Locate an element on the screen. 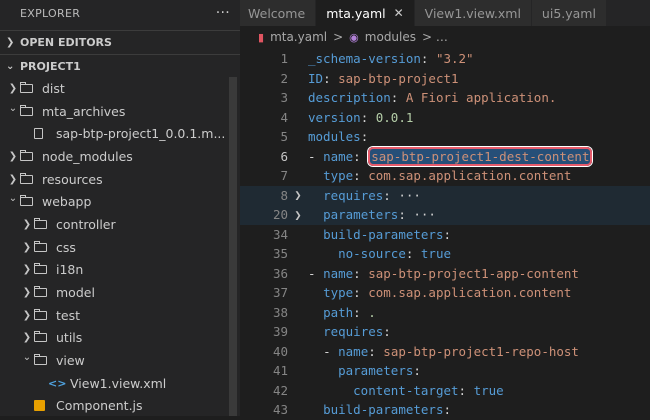 The width and height of the screenshot is (650, 420). code-line: 6 - name: sap-btp-project1-dest-content is located at coordinates (445, 156).